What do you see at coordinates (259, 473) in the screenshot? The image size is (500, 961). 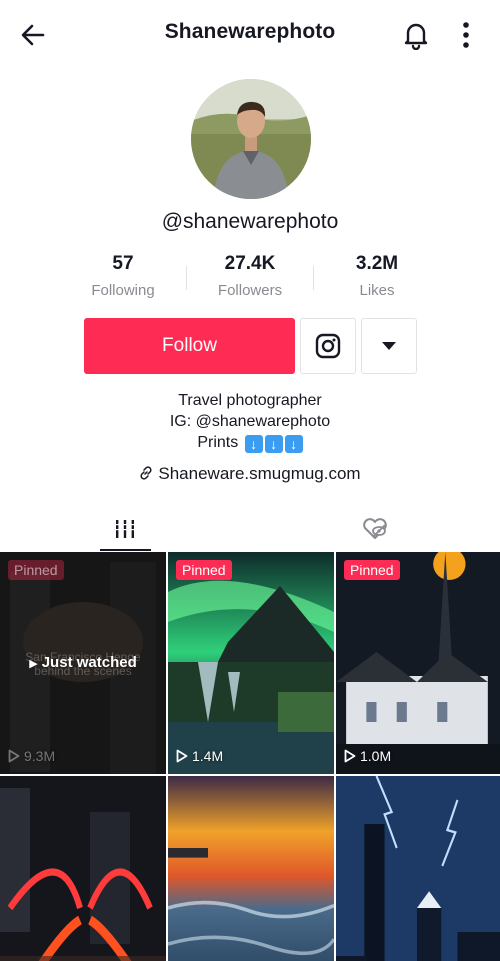 I see `profile-link-text: Shaneware.smugmug.com` at bounding box center [259, 473].